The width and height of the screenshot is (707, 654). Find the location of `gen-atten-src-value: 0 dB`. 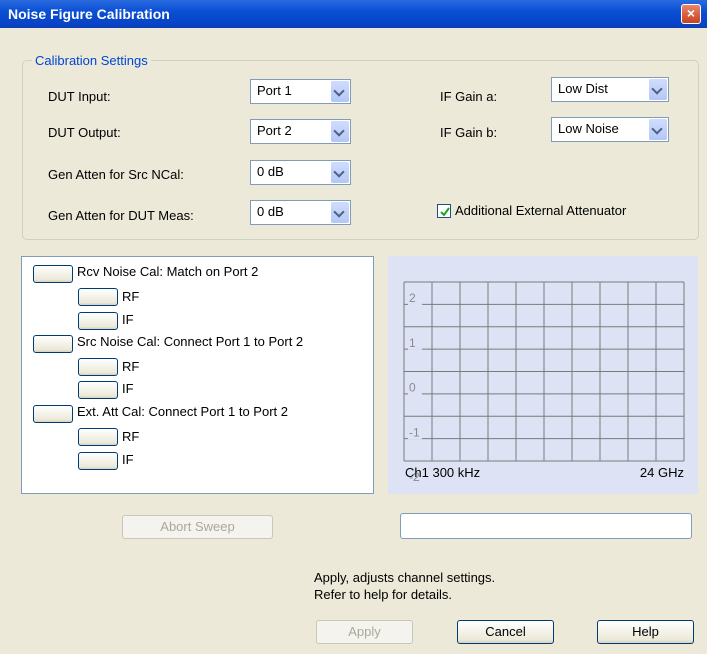

gen-atten-src-value: 0 dB is located at coordinates (270, 171).